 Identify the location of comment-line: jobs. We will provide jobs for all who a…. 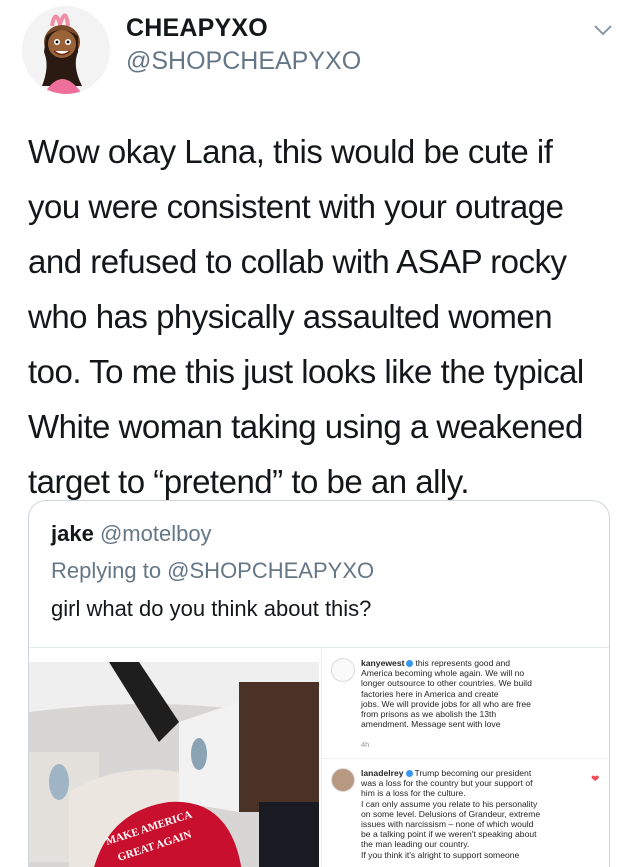
(446, 703).